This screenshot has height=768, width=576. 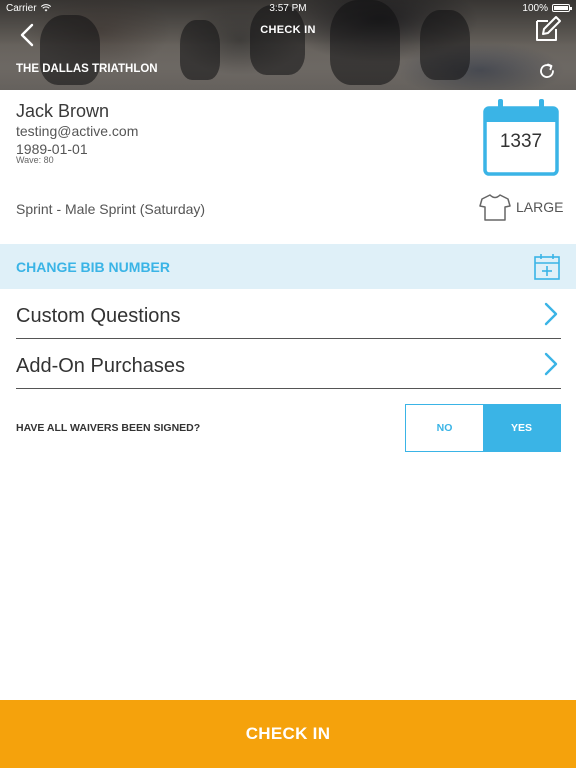 What do you see at coordinates (548, 29) in the screenshot?
I see `edit-icon` at bounding box center [548, 29].